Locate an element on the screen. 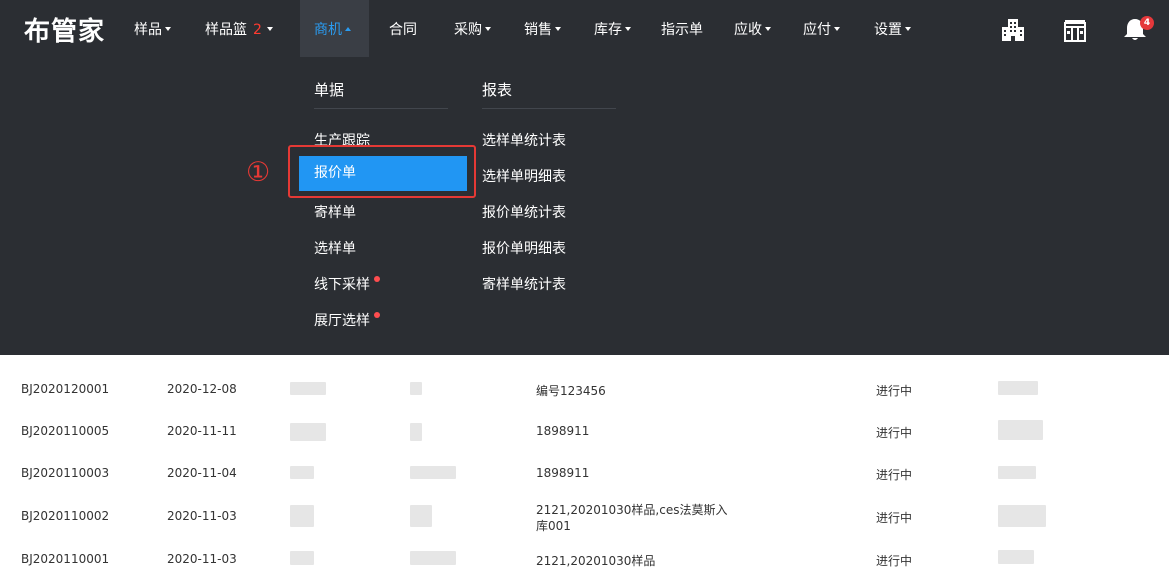 The image size is (1169, 572). nav-item-payable: 应付 is located at coordinates (821, 28).